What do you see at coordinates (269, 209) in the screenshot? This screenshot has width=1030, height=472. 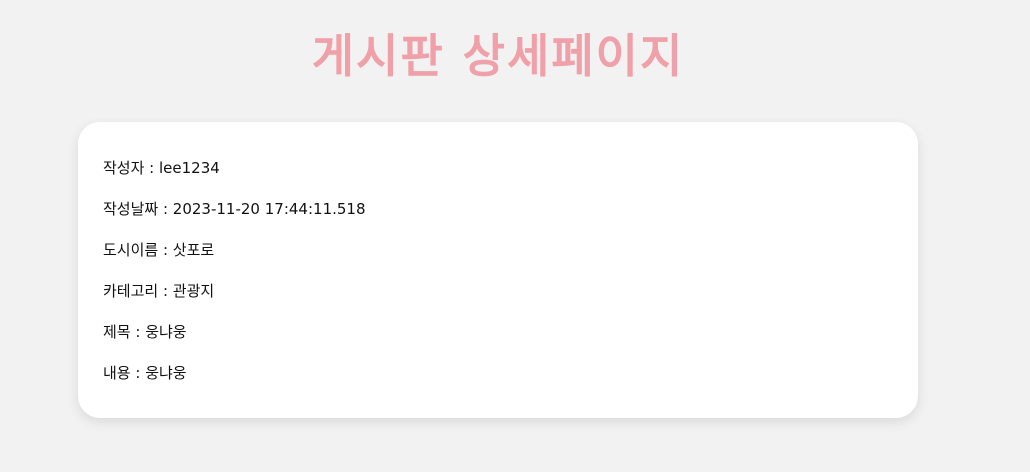 I see `date-value: 2023-11-20 17:44:11.518` at bounding box center [269, 209].